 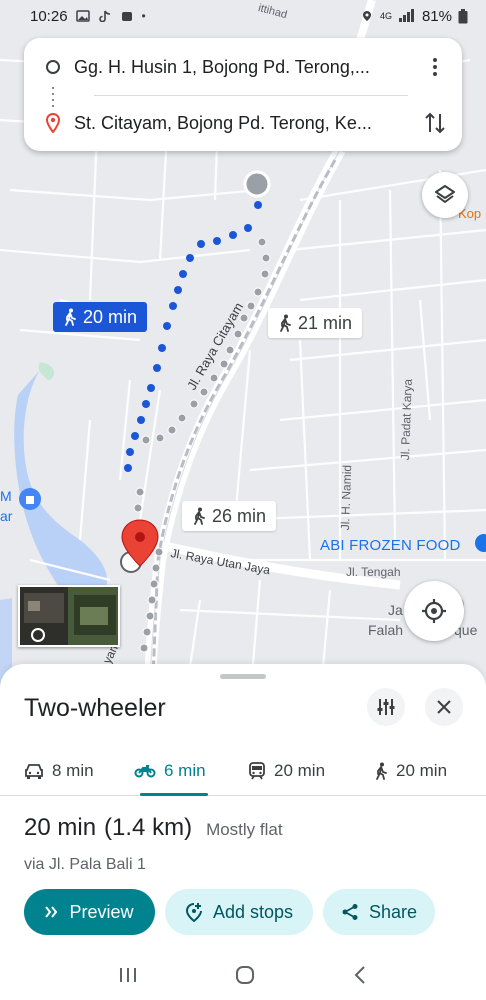 I want to click on route-chip-selected: 20 min, so click(x=100, y=317).